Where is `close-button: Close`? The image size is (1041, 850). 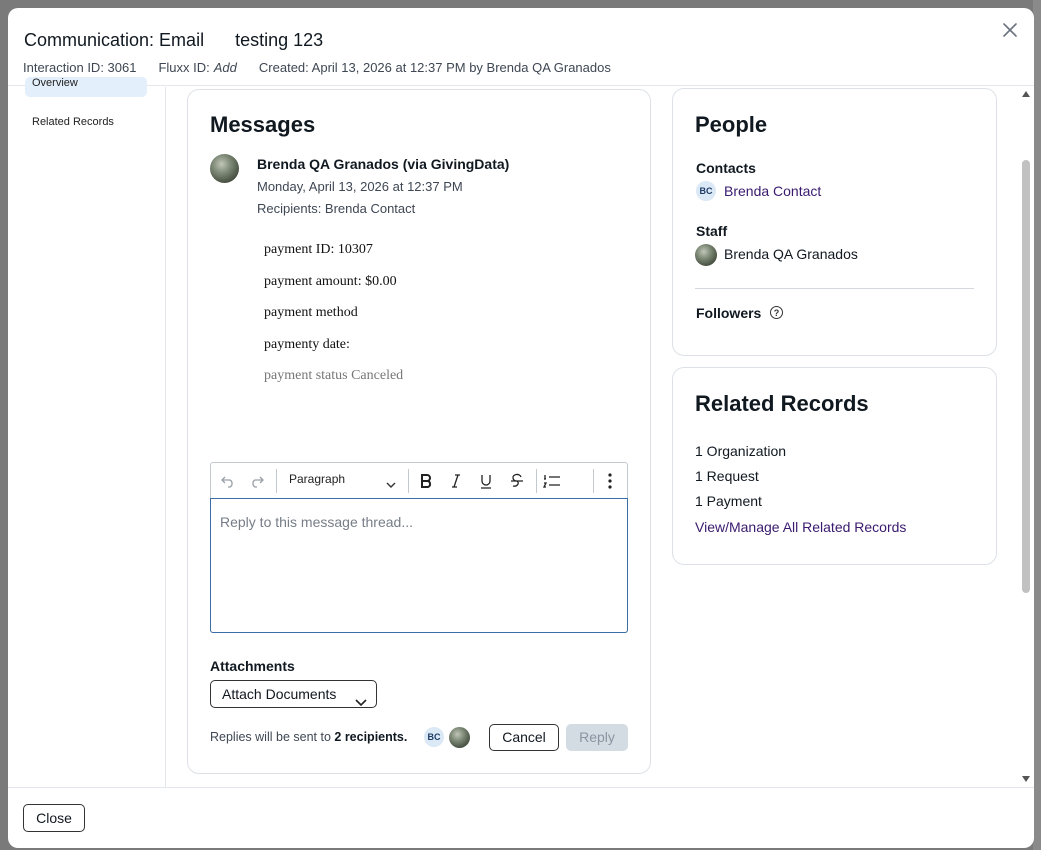 close-button: Close is located at coordinates (54, 818).